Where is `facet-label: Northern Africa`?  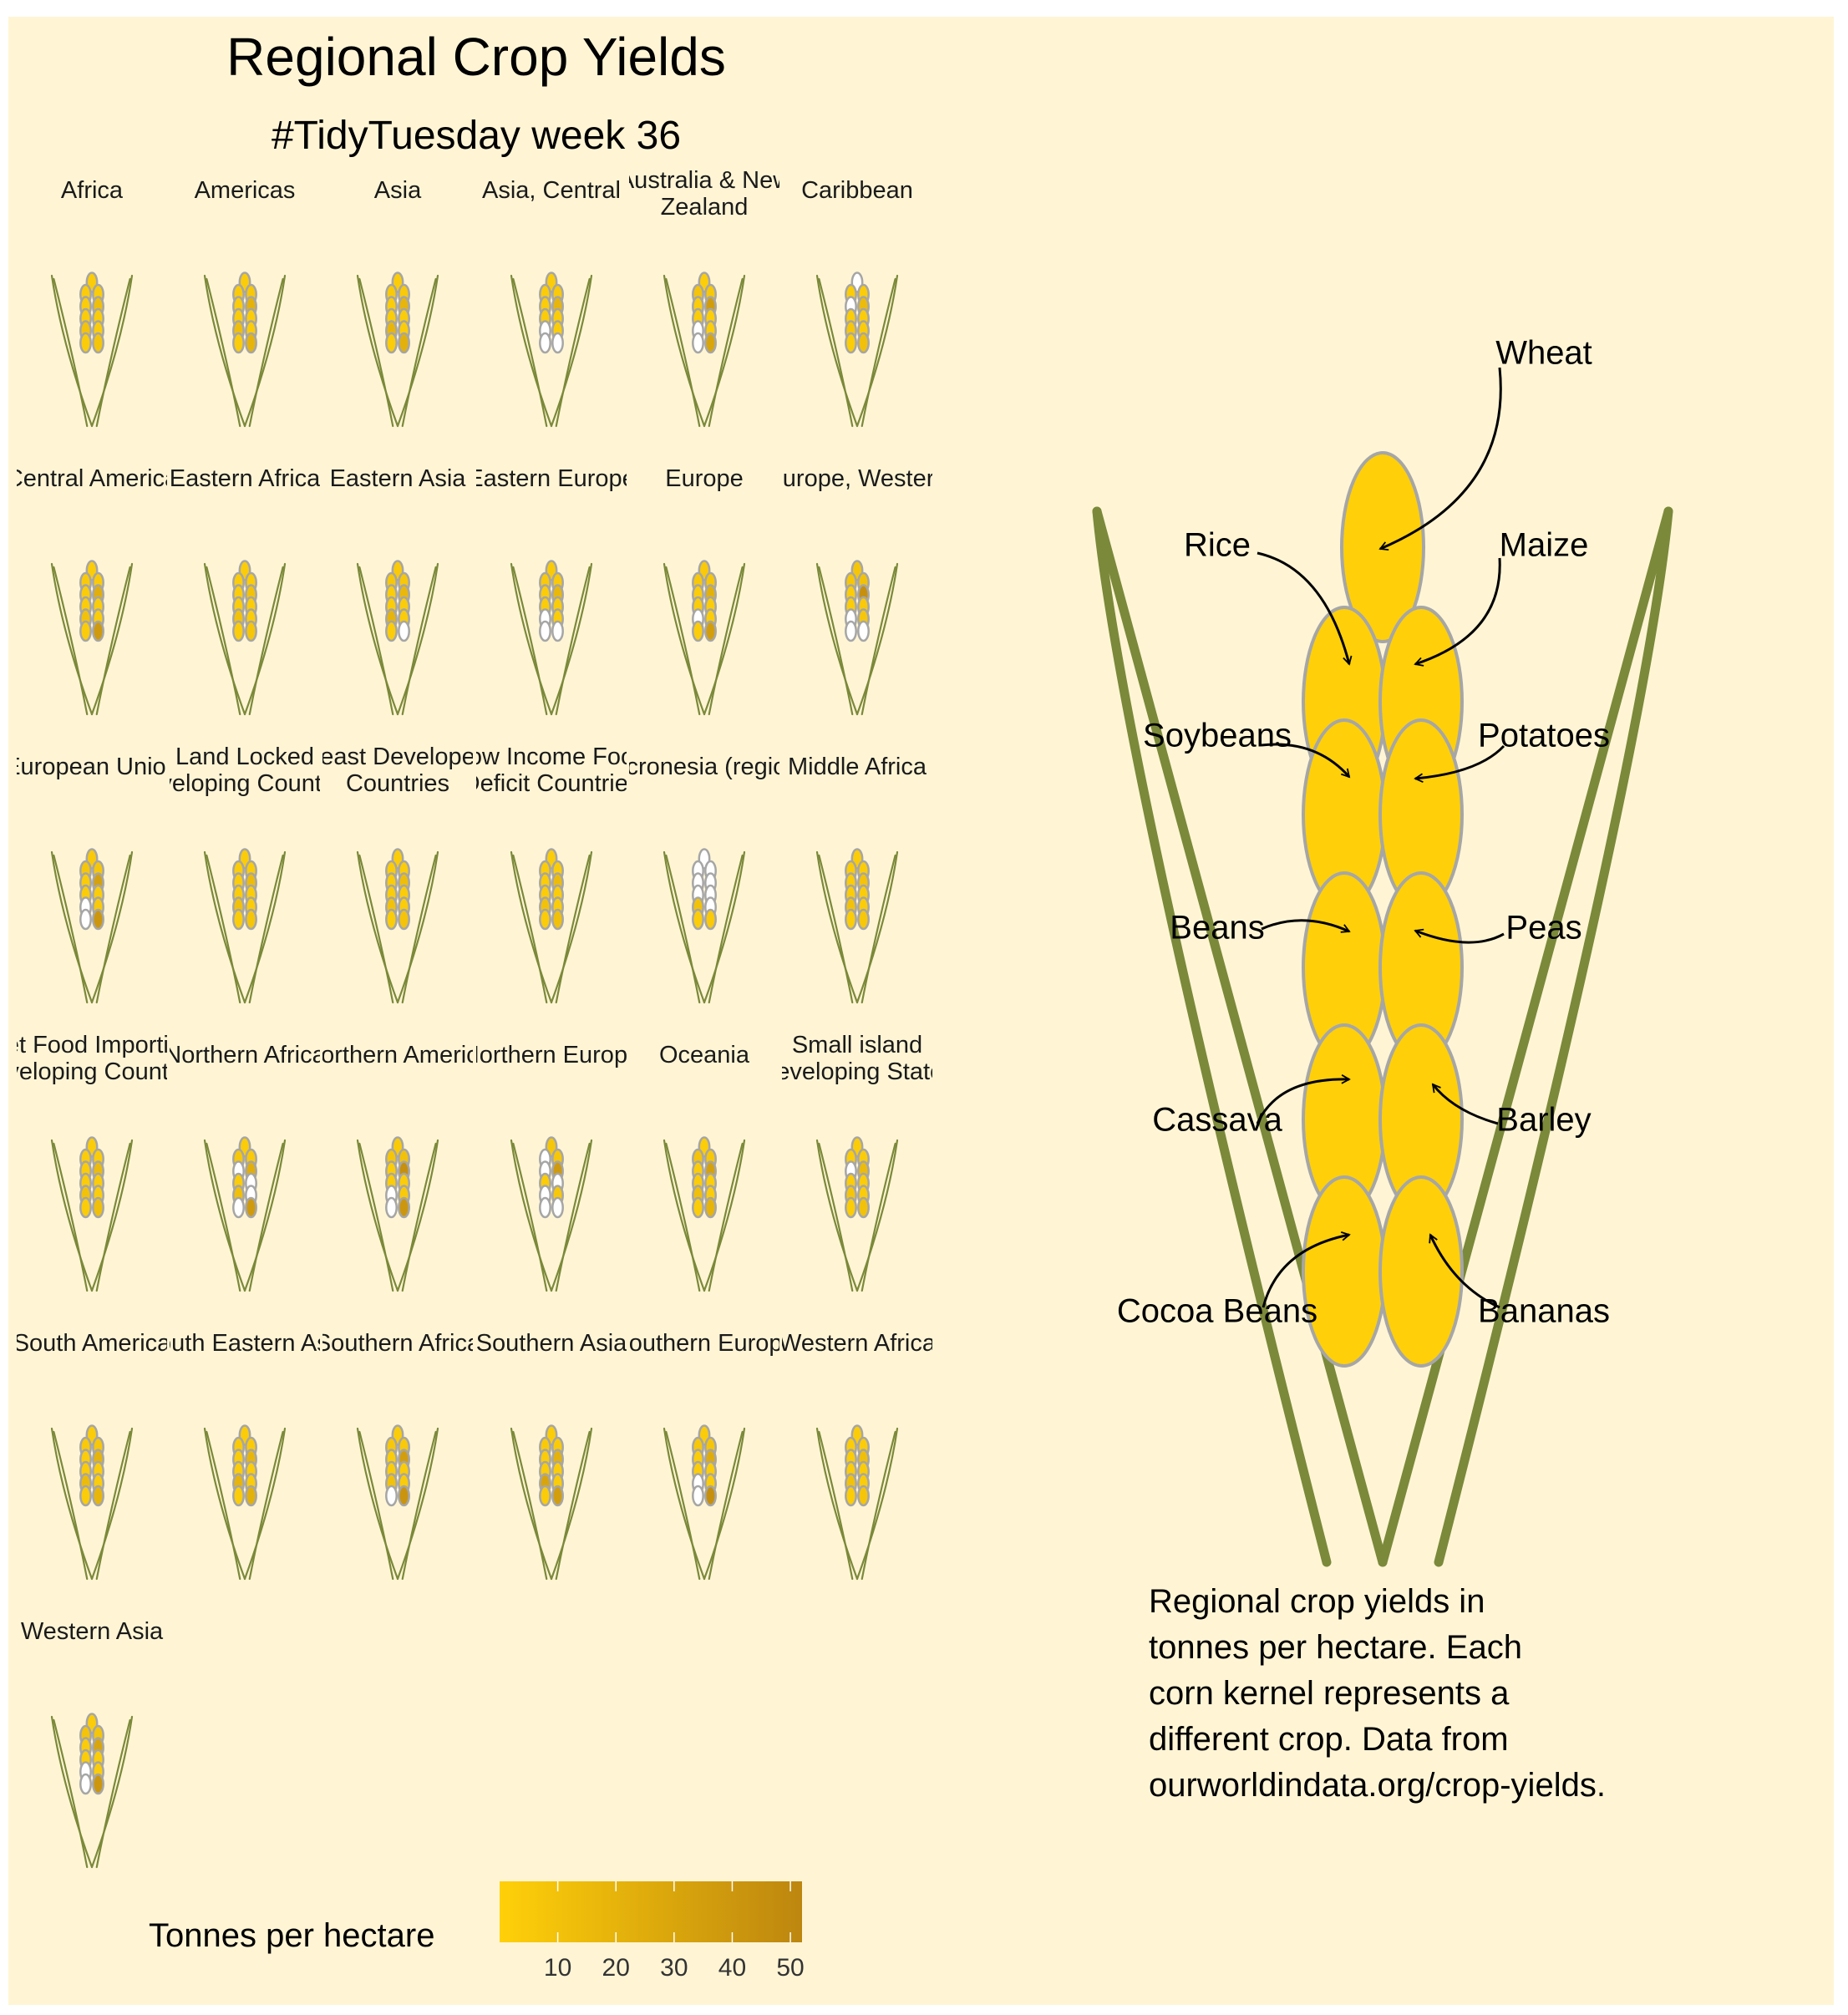
facet-label: Northern Africa is located at coordinates (245, 1055).